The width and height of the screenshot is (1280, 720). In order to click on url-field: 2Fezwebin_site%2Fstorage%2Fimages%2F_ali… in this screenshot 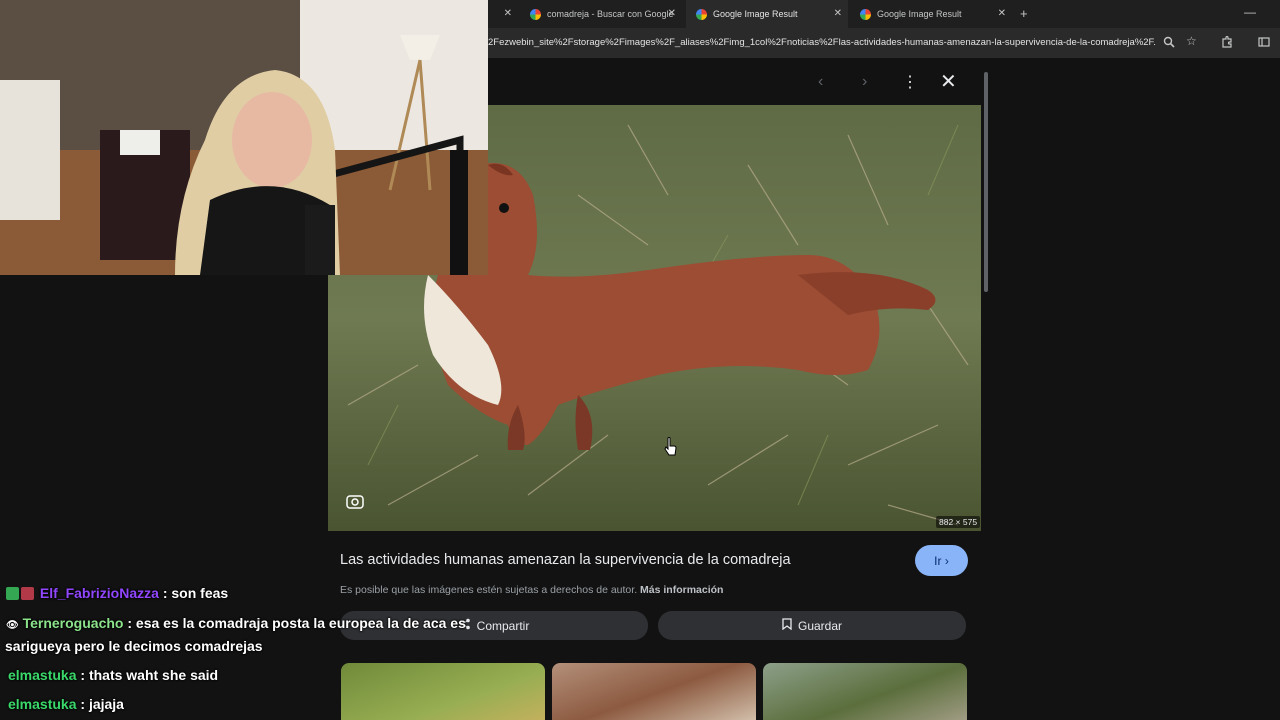, I will do `click(822, 42)`.